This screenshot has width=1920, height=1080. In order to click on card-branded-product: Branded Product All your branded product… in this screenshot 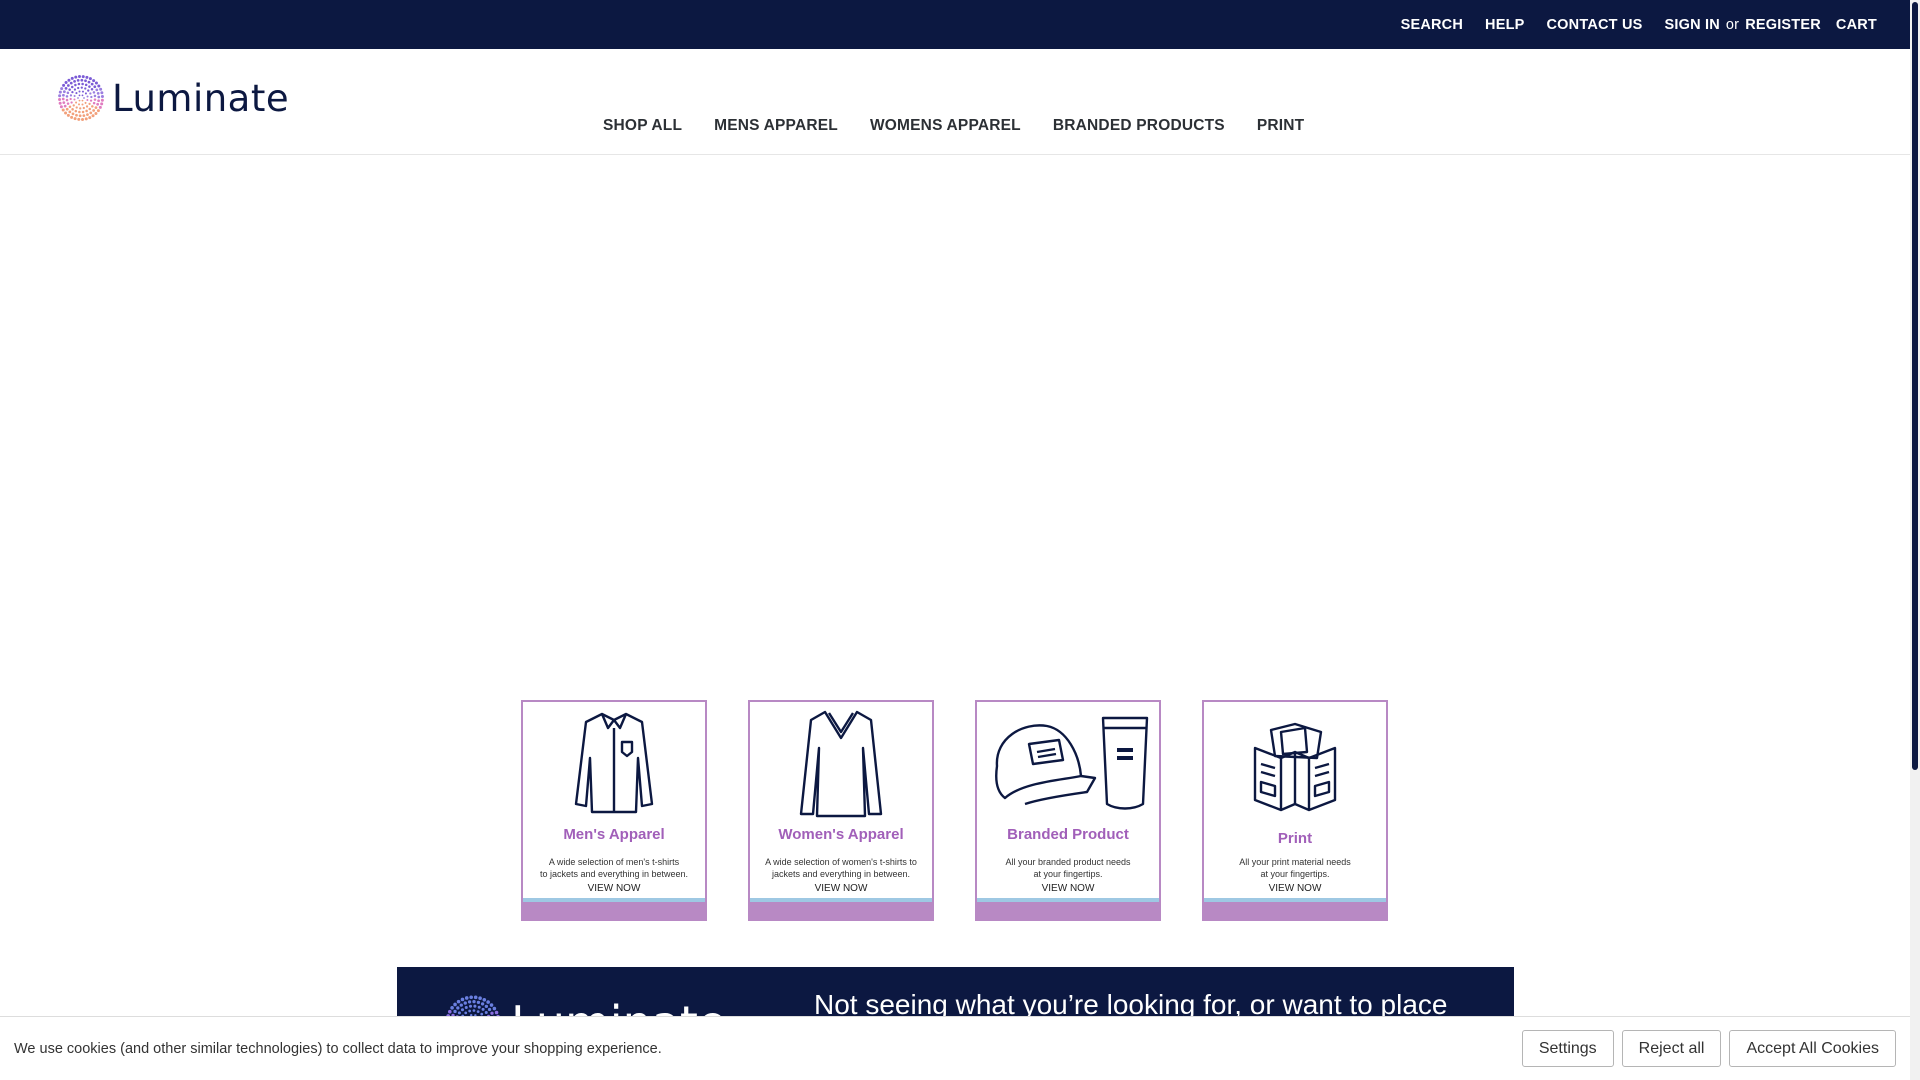, I will do `click(1068, 810)`.